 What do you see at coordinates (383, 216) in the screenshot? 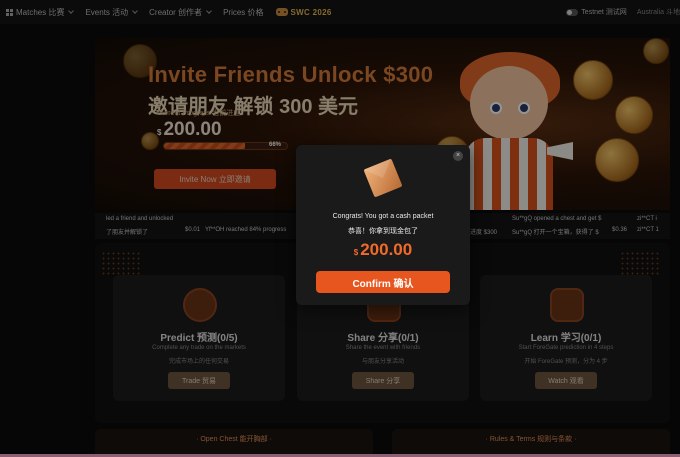
I see `modal-message: Congrats! You got a cash packet` at bounding box center [383, 216].